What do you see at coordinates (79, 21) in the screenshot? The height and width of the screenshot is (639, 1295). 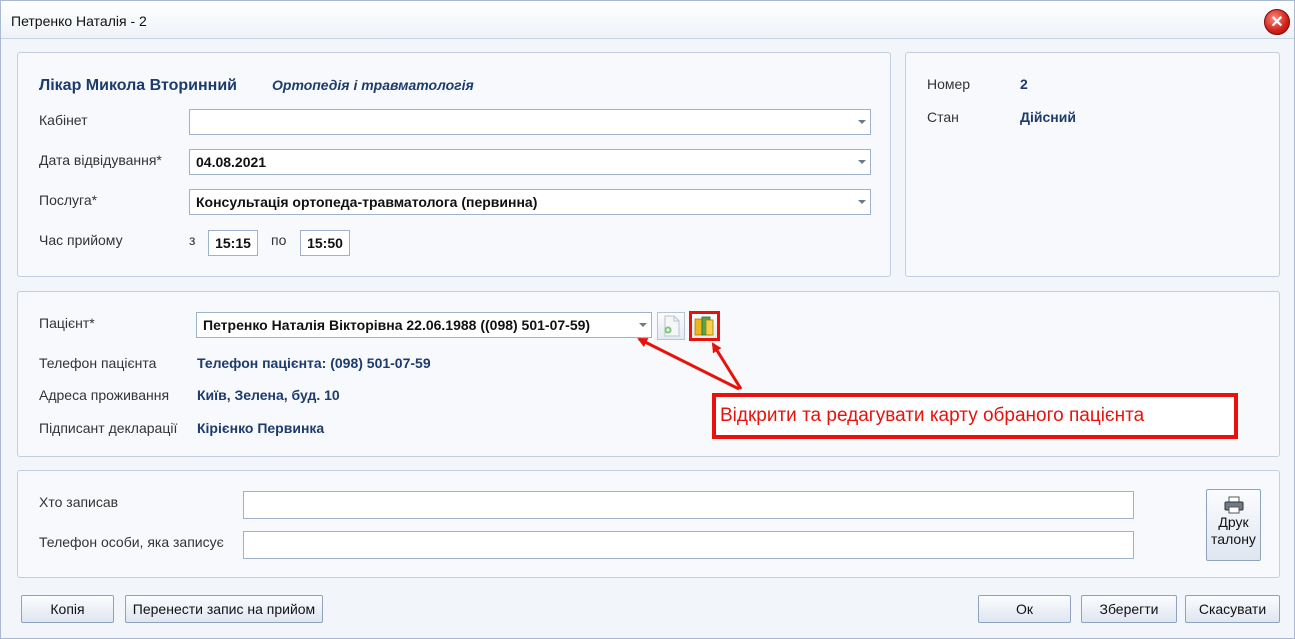 I see `window-title: Петренко Наталія - 2` at bounding box center [79, 21].